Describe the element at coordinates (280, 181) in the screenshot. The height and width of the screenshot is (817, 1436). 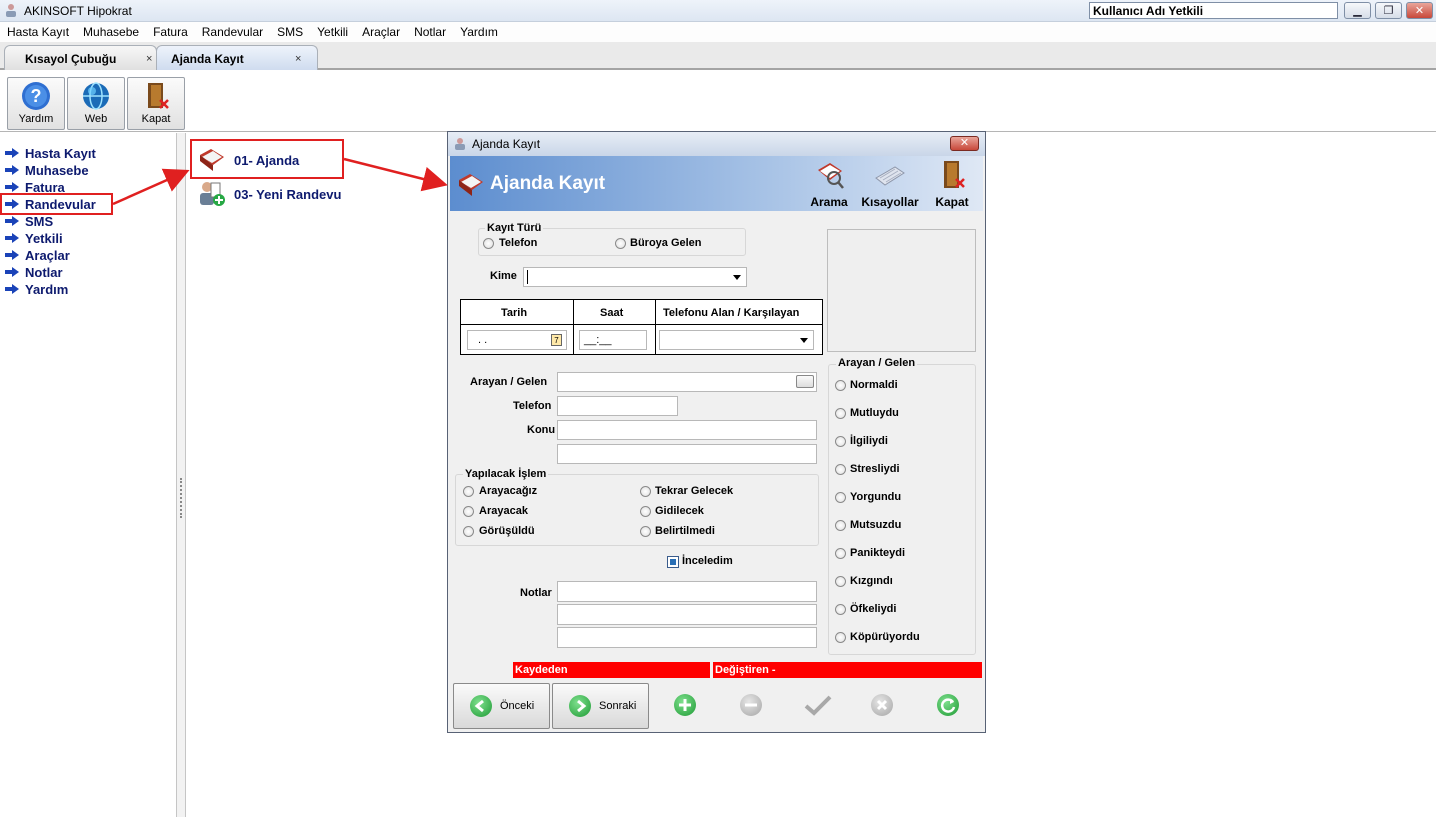
I see `annotation-arrows` at that location.